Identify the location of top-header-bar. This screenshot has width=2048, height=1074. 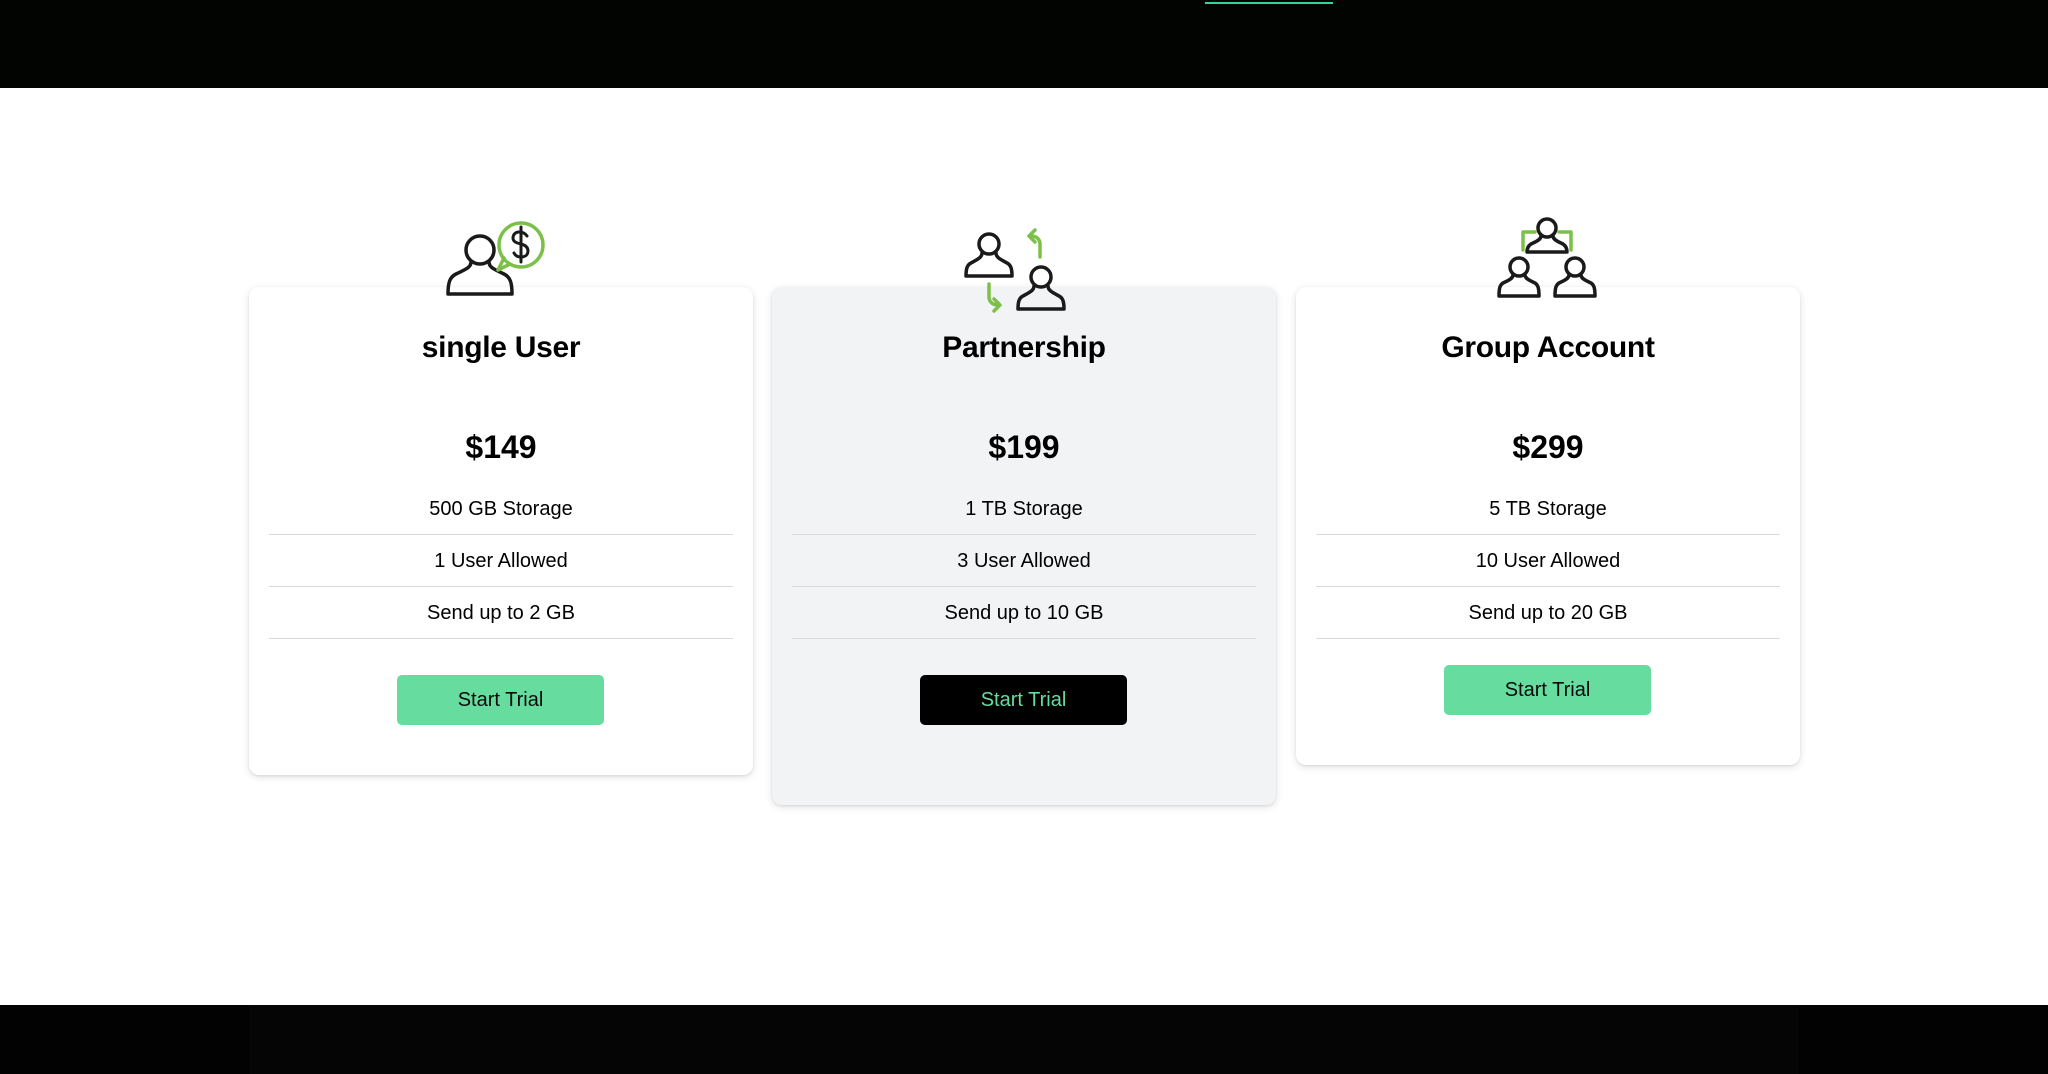
(1024, 44).